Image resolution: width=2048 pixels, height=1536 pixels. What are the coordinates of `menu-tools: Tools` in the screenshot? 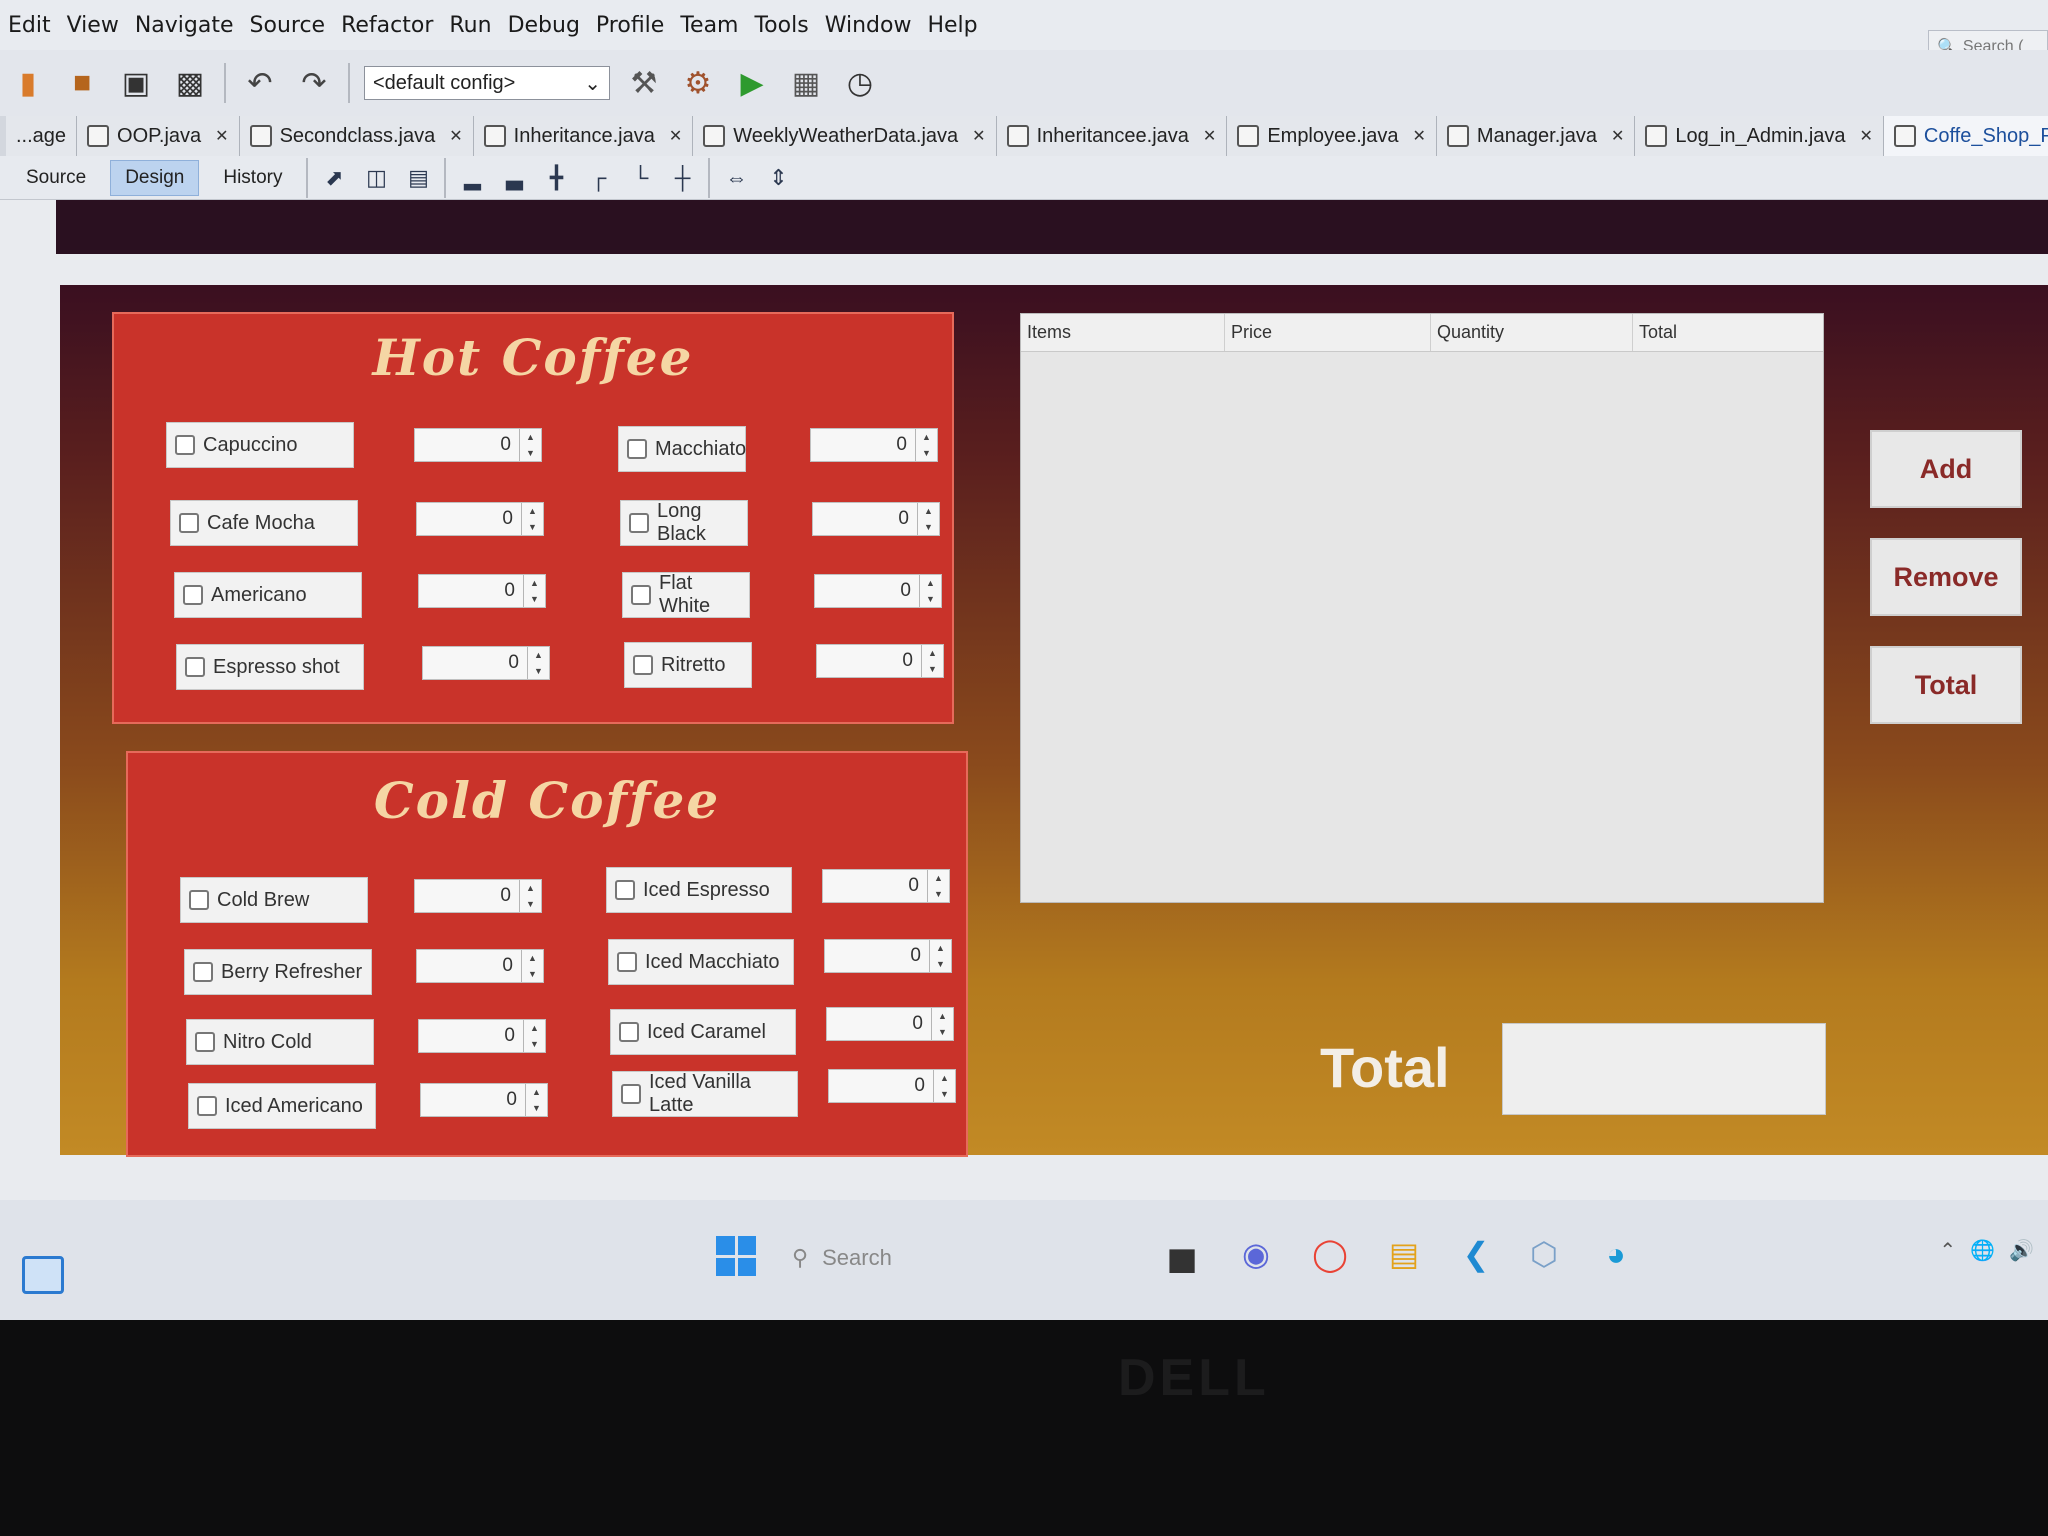 It's located at (781, 25).